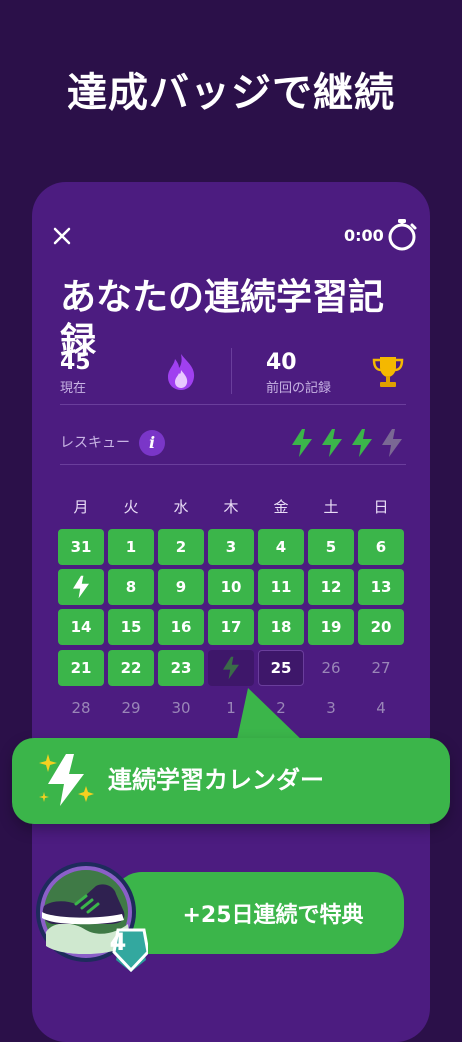 The height and width of the screenshot is (1042, 462). I want to click on headline: 達成バッジで継続, so click(231, 93).